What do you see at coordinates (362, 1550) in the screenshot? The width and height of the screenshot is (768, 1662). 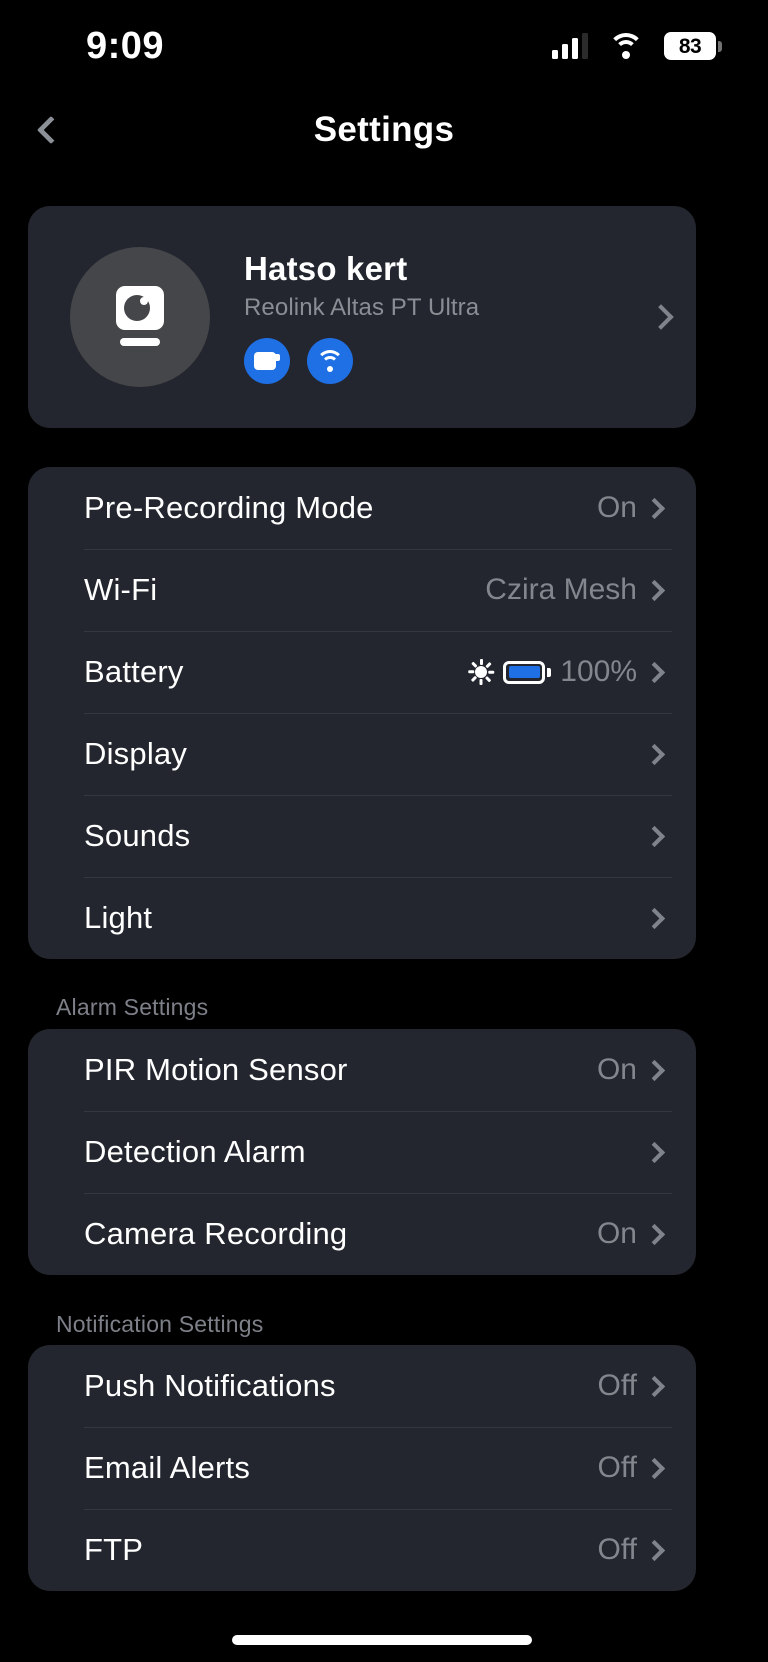 I see `settings-row-ftp: FTP Off` at bounding box center [362, 1550].